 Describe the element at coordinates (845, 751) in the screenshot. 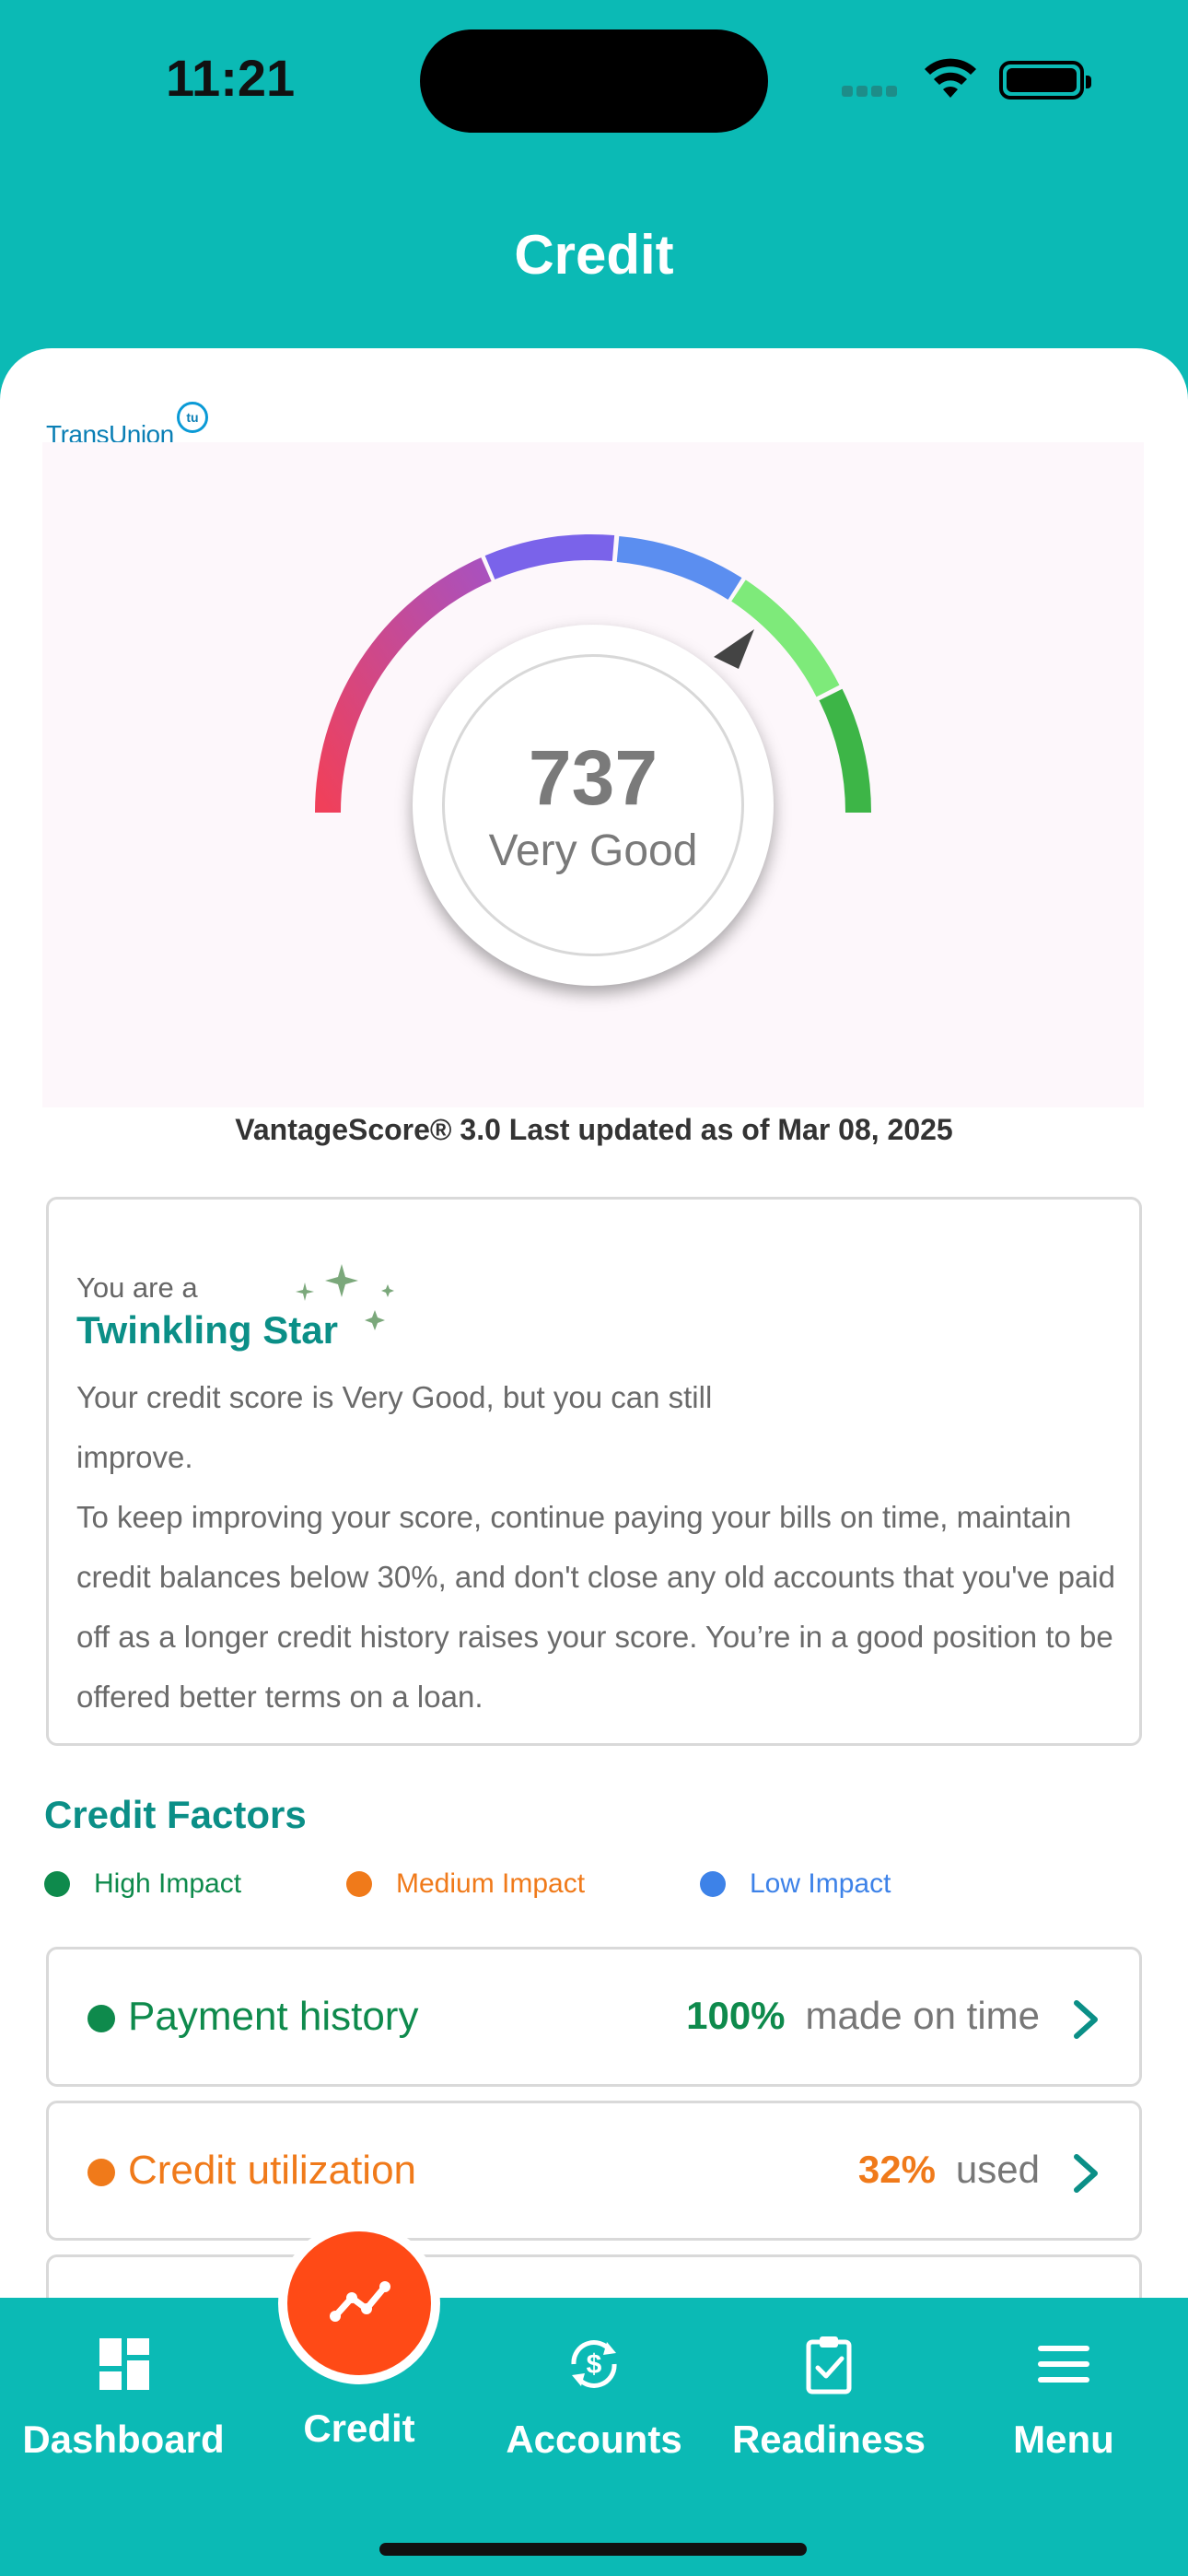

I see `gauge-segment-excellent` at that location.